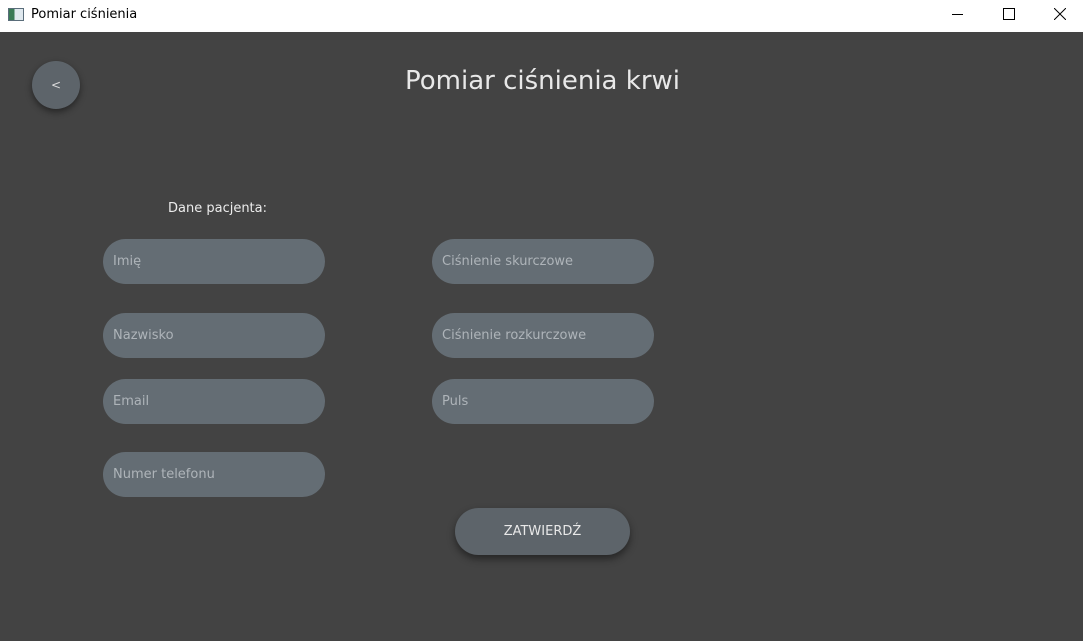 The height and width of the screenshot is (641, 1083). I want to click on submit-button: ZATWIERDŹ, so click(542, 531).